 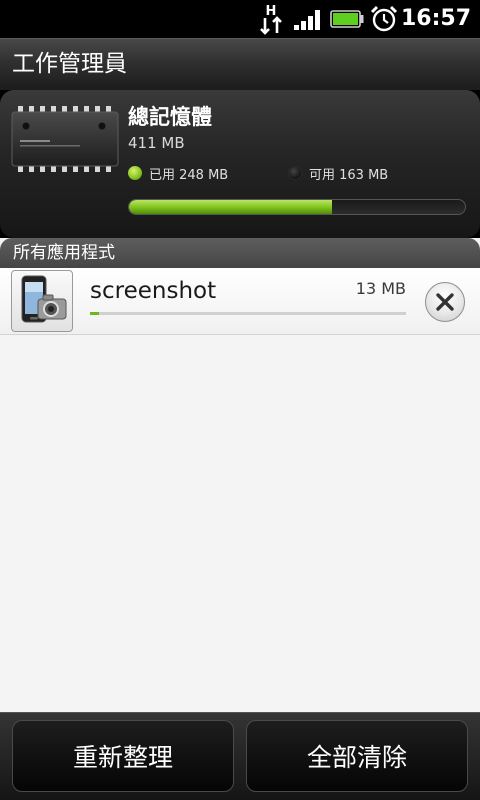 I want to click on memory-total: 411 MB, so click(x=156, y=143).